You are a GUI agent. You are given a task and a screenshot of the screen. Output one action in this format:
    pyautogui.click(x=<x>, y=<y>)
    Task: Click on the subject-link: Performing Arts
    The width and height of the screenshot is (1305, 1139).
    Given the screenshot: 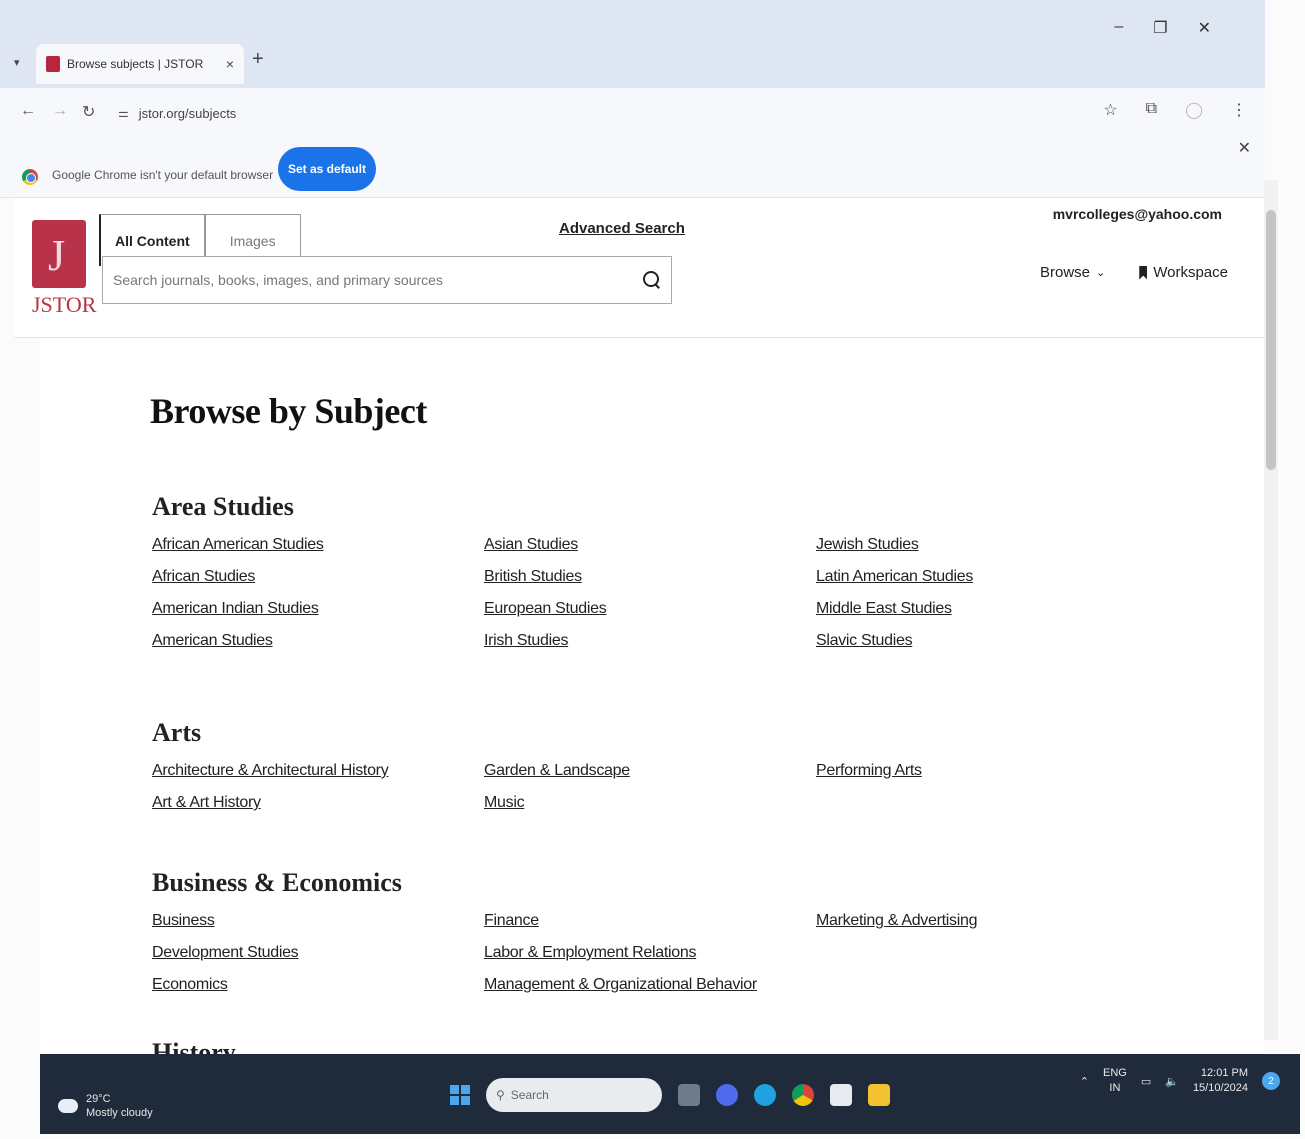 What is the action you would take?
    pyautogui.click(x=982, y=771)
    